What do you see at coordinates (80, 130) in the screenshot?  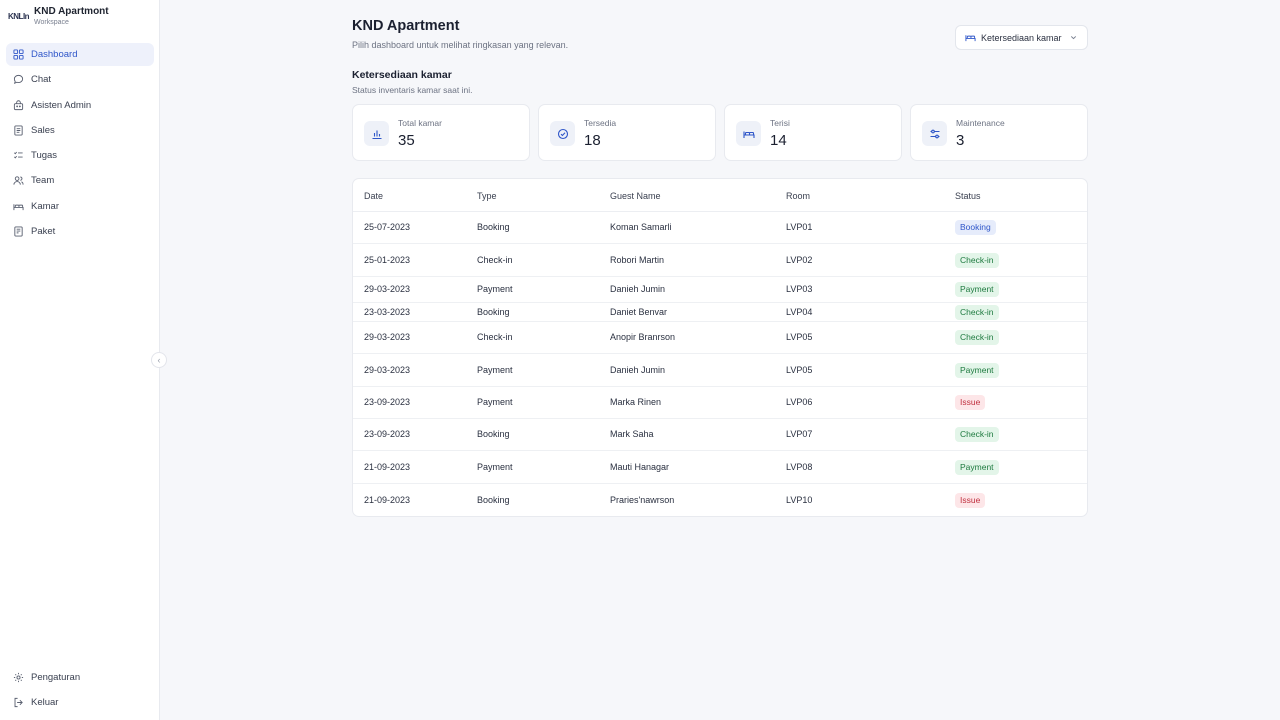 I see `sidebar-item-sales: Sales` at bounding box center [80, 130].